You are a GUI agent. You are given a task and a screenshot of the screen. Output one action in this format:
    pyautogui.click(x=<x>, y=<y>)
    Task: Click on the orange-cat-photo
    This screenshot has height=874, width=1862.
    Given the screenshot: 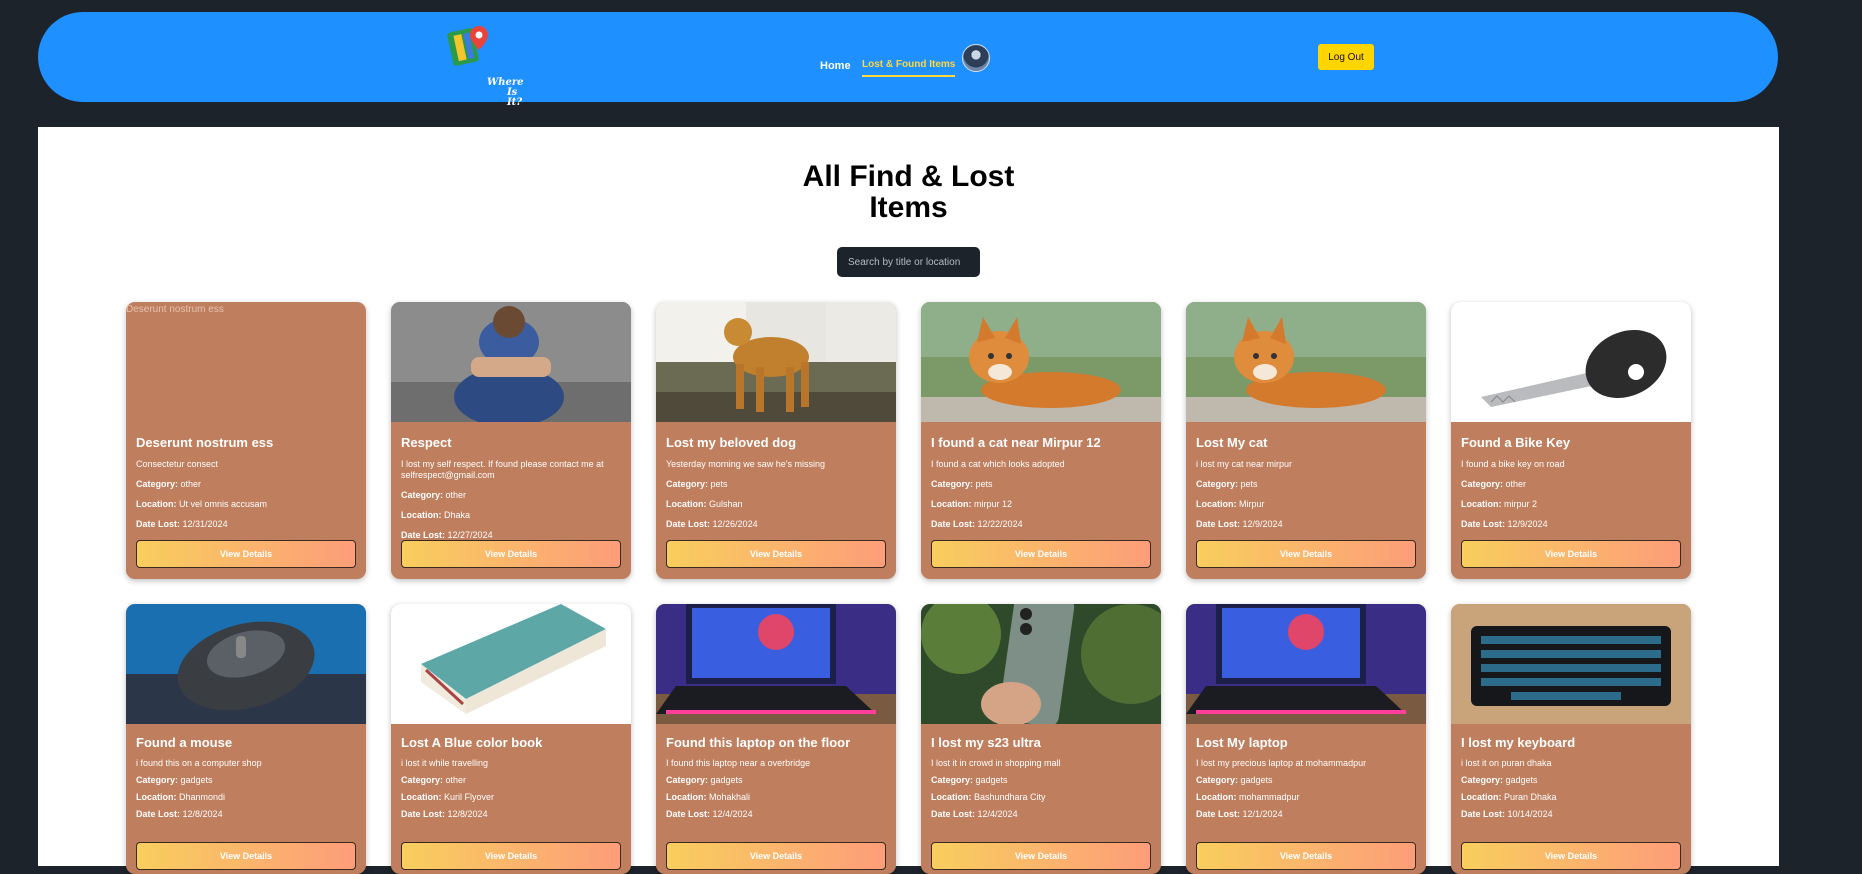 What is the action you would take?
    pyautogui.click(x=1041, y=362)
    